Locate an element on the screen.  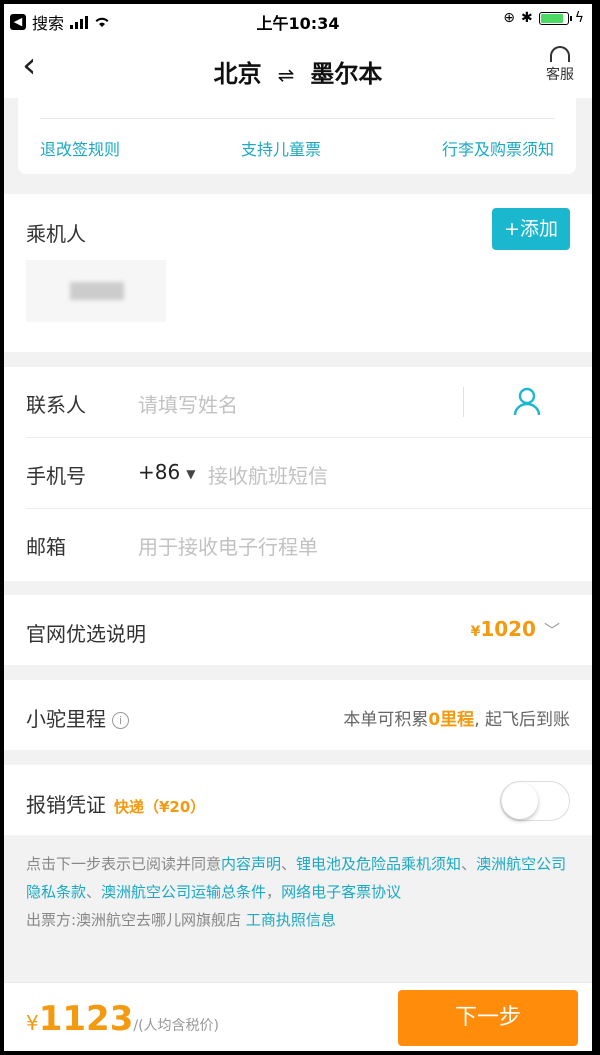
mileage-pre: 本单可积累 is located at coordinates (386, 720).